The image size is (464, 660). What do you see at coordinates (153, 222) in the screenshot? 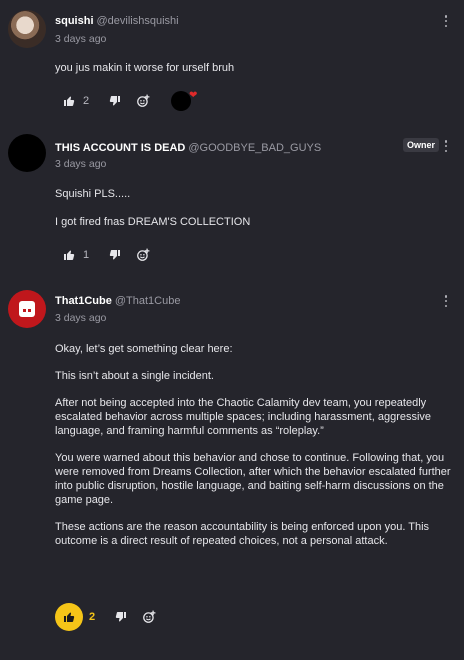
I see `comment-text: I got fired fnas DREAM'S COLLECTION` at bounding box center [153, 222].